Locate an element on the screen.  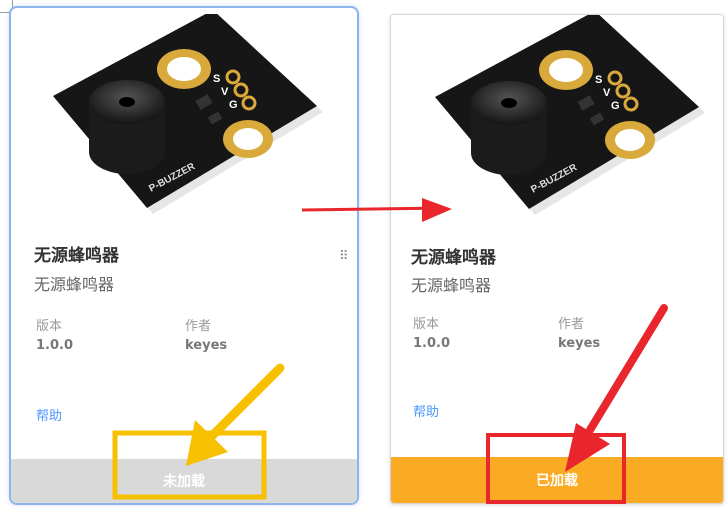
load-status-button: 未加载 is located at coordinates (184, 481).